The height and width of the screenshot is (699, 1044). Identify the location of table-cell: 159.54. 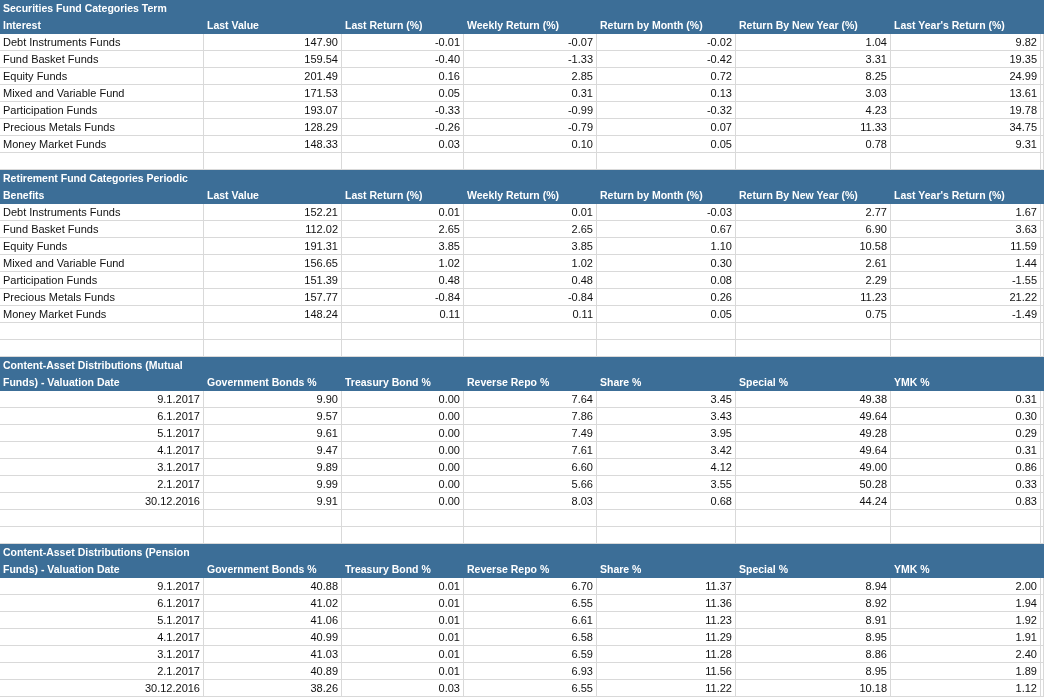
(273, 59).